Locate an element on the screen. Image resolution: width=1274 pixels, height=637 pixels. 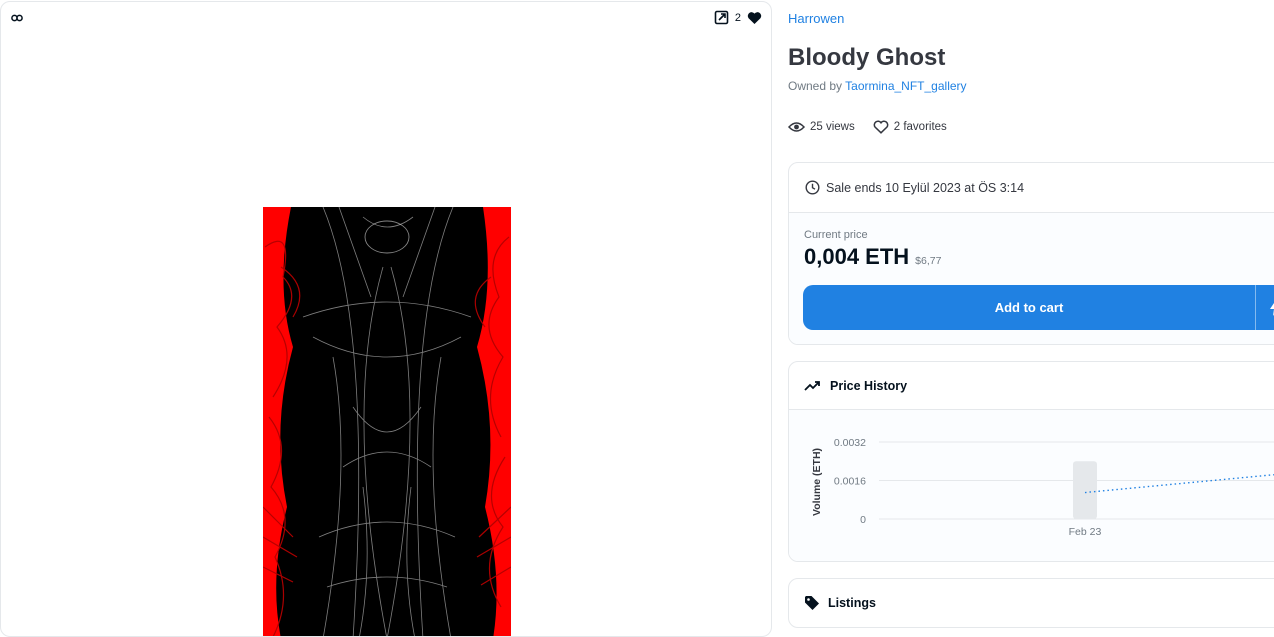
listings-card: Listings is located at coordinates (1031, 603).